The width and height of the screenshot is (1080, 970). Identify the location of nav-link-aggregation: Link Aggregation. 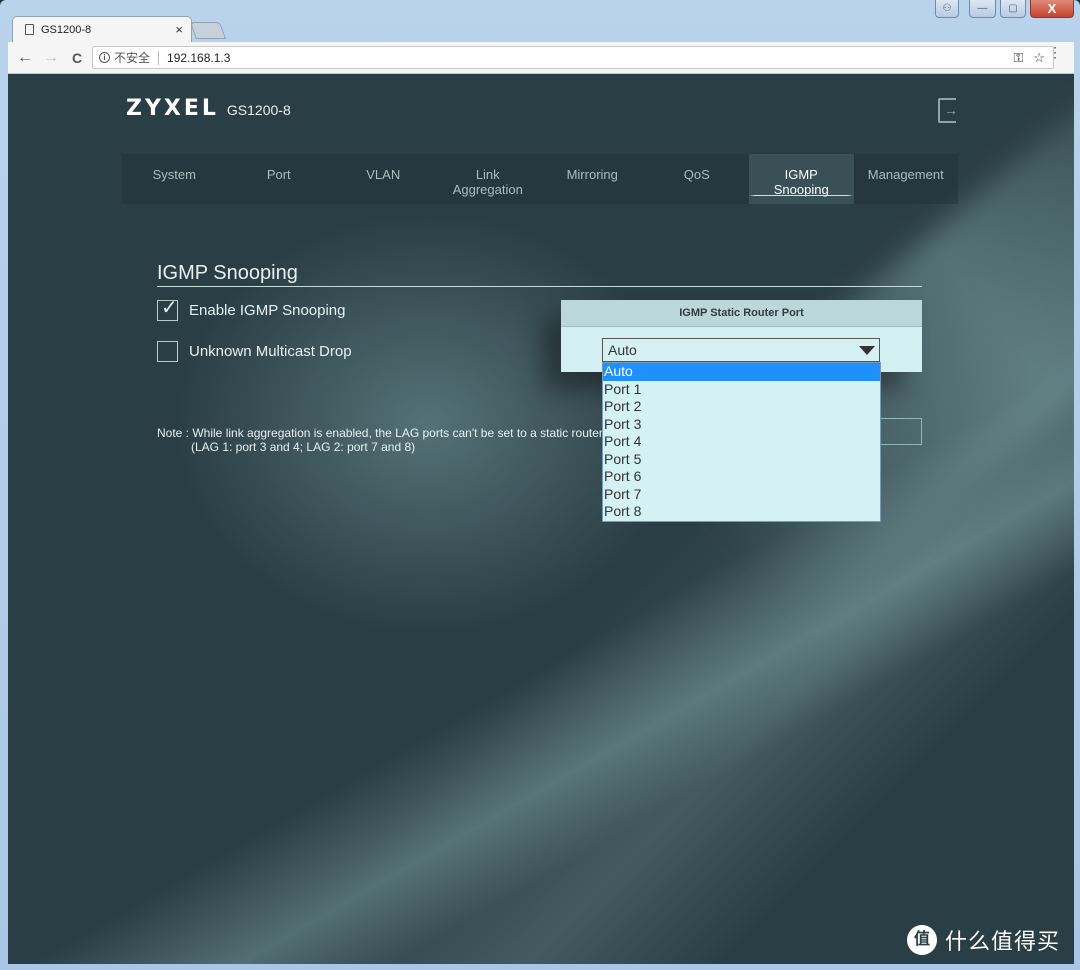
(488, 179).